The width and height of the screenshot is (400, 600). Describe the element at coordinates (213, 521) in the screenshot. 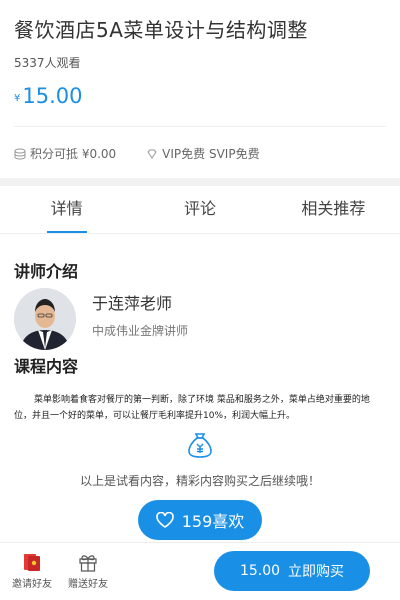

I see `like-count: 159喜欢` at that location.